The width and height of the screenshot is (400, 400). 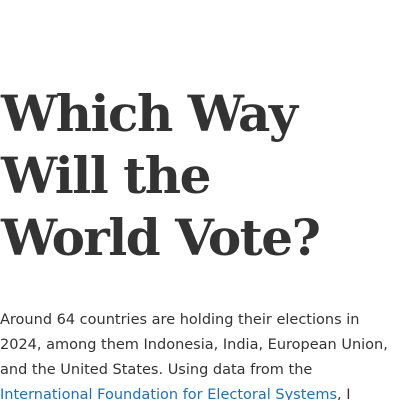 I want to click on title-line-2: Will the, so click(x=106, y=175).